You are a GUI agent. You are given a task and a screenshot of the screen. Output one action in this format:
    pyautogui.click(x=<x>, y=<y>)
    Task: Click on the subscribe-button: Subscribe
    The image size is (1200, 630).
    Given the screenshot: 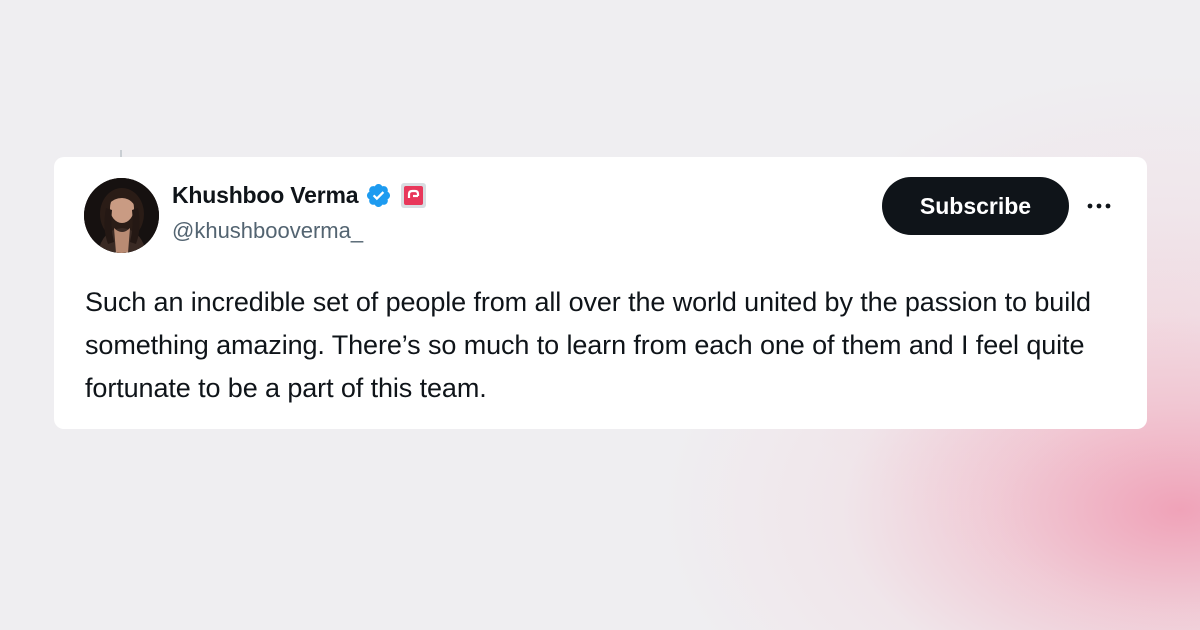 What is the action you would take?
    pyautogui.click(x=975, y=206)
    